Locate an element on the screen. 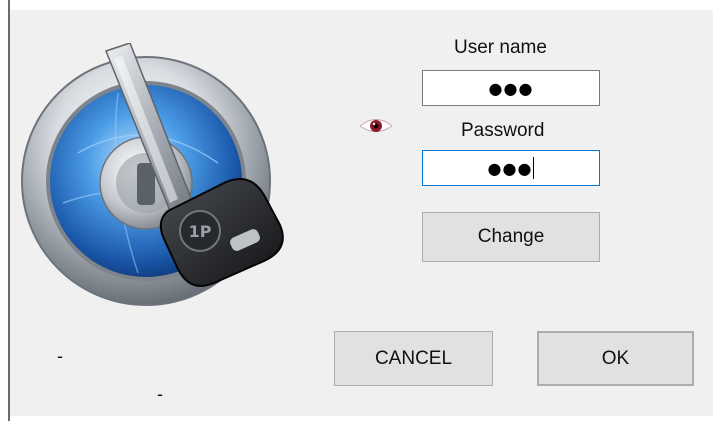  password-value: ●●● is located at coordinates (510, 168).